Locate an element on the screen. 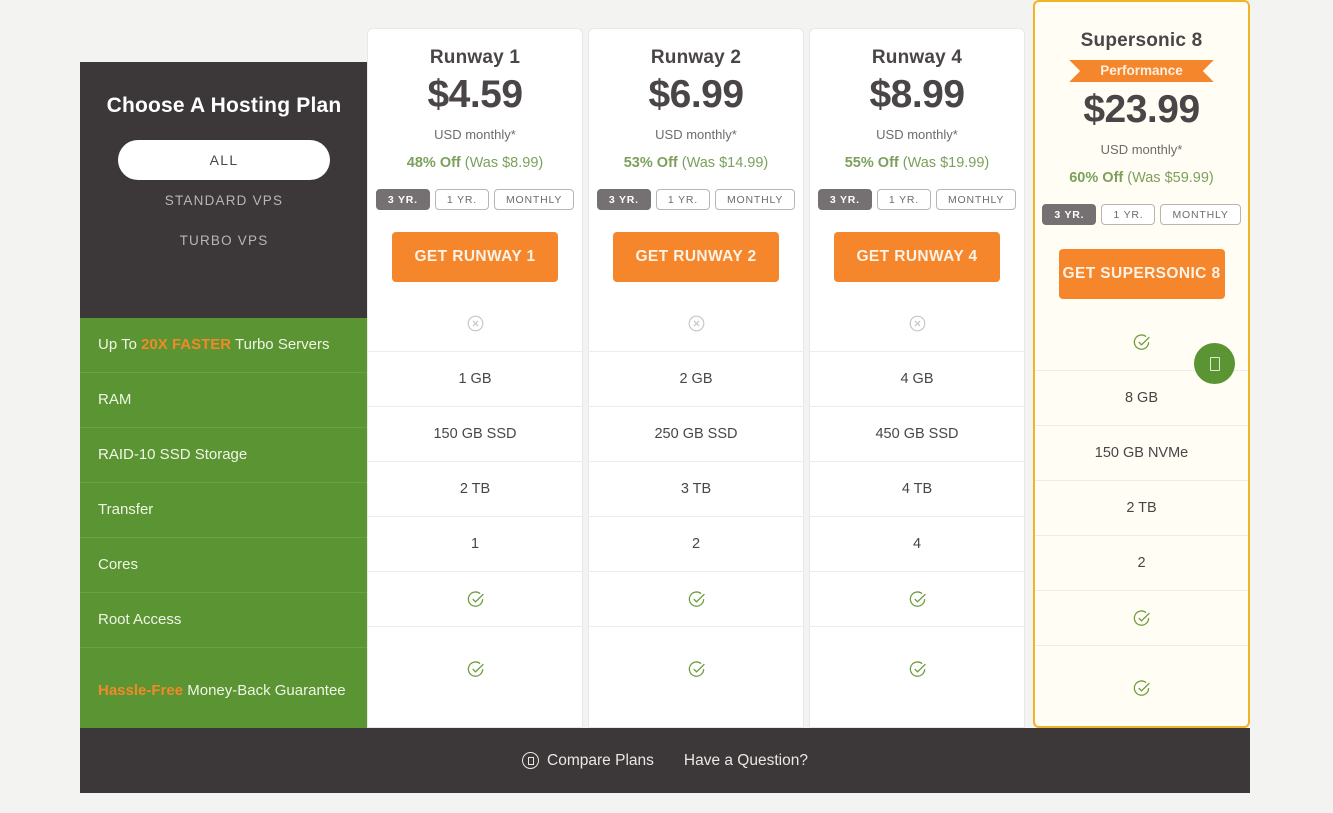  plan-value-text: 3 TB is located at coordinates (696, 489).